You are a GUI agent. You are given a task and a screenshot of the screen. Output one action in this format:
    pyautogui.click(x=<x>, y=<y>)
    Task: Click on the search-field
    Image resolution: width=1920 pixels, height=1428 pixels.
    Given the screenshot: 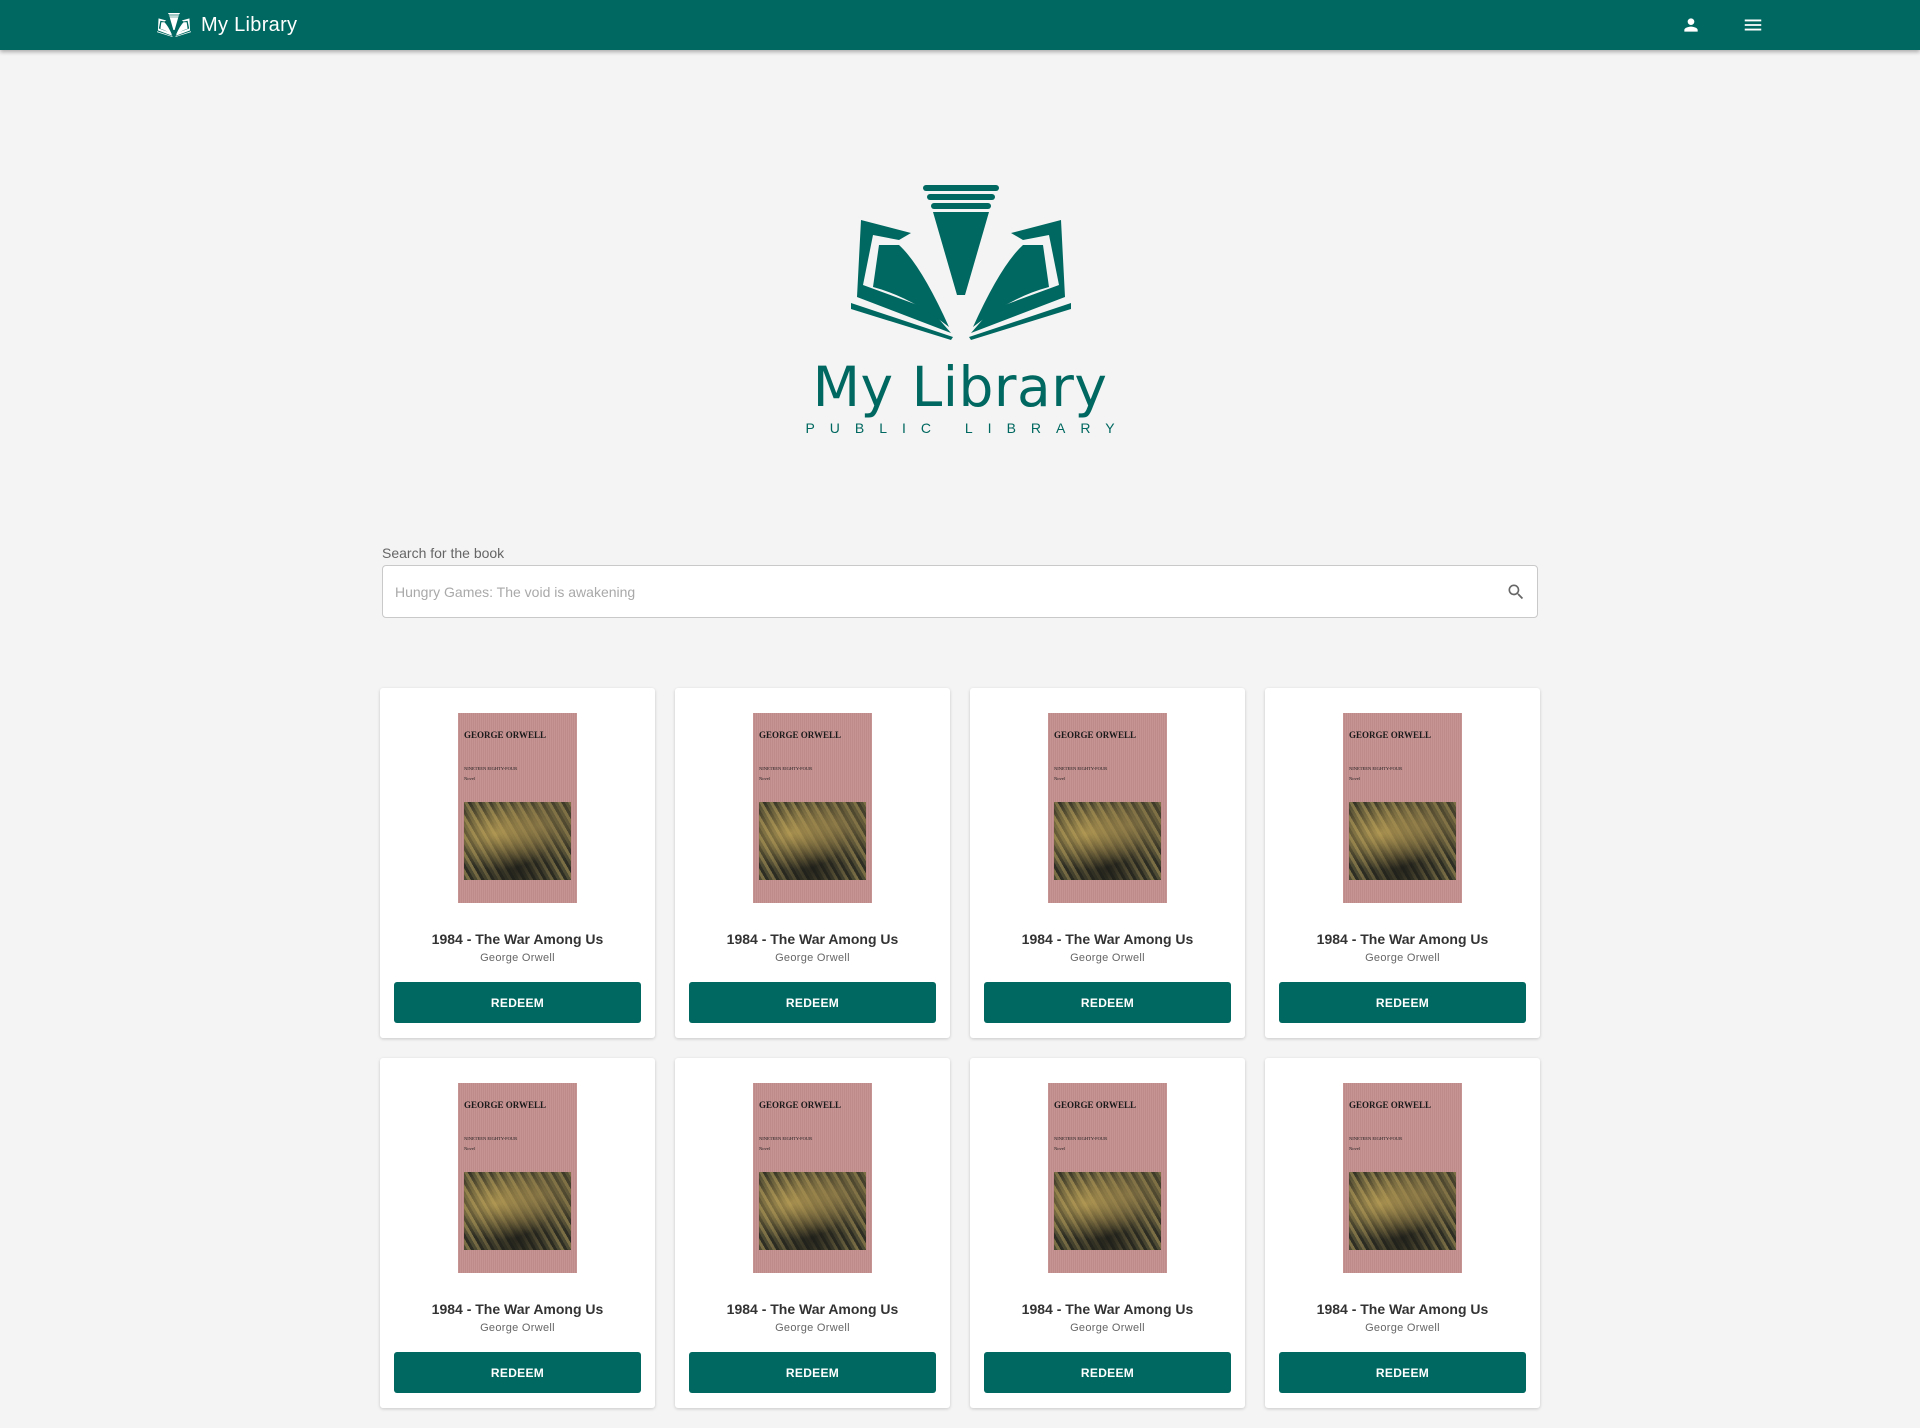 What is the action you would take?
    pyautogui.click(x=960, y=591)
    